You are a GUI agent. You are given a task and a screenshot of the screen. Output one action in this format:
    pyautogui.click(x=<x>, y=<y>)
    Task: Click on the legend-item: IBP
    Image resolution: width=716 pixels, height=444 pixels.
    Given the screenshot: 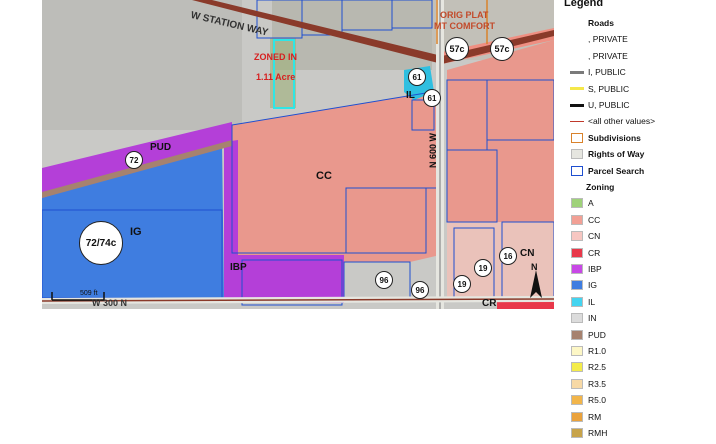 What is the action you would take?
    pyautogui.click(x=586, y=269)
    